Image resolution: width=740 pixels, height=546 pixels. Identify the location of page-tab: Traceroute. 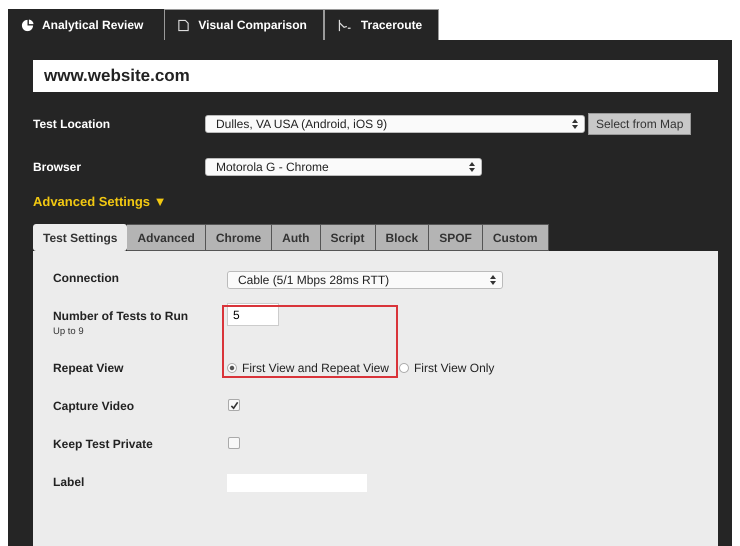
(382, 24).